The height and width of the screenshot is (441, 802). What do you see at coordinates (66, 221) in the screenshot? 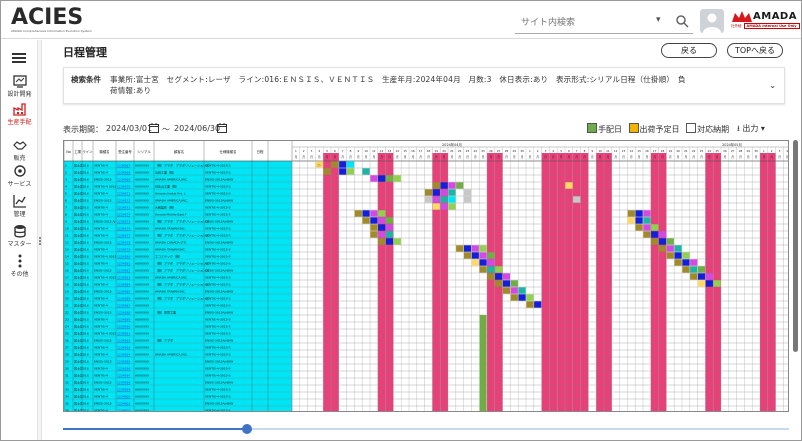
I see `table-cell: 9` at bounding box center [66, 221].